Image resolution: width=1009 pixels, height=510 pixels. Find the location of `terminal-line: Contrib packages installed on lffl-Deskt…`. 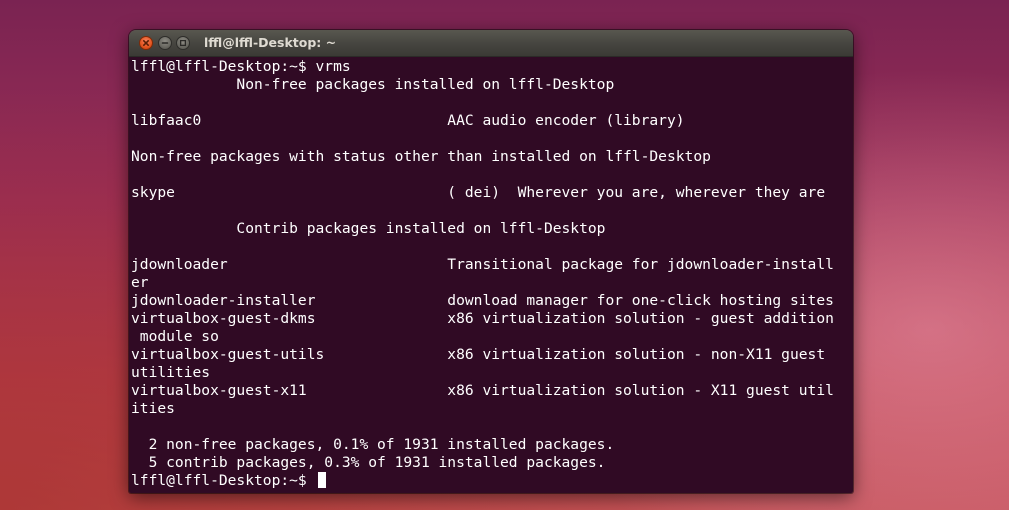

terminal-line: Contrib packages installed on lffl-Deskt… is located at coordinates (368, 228).